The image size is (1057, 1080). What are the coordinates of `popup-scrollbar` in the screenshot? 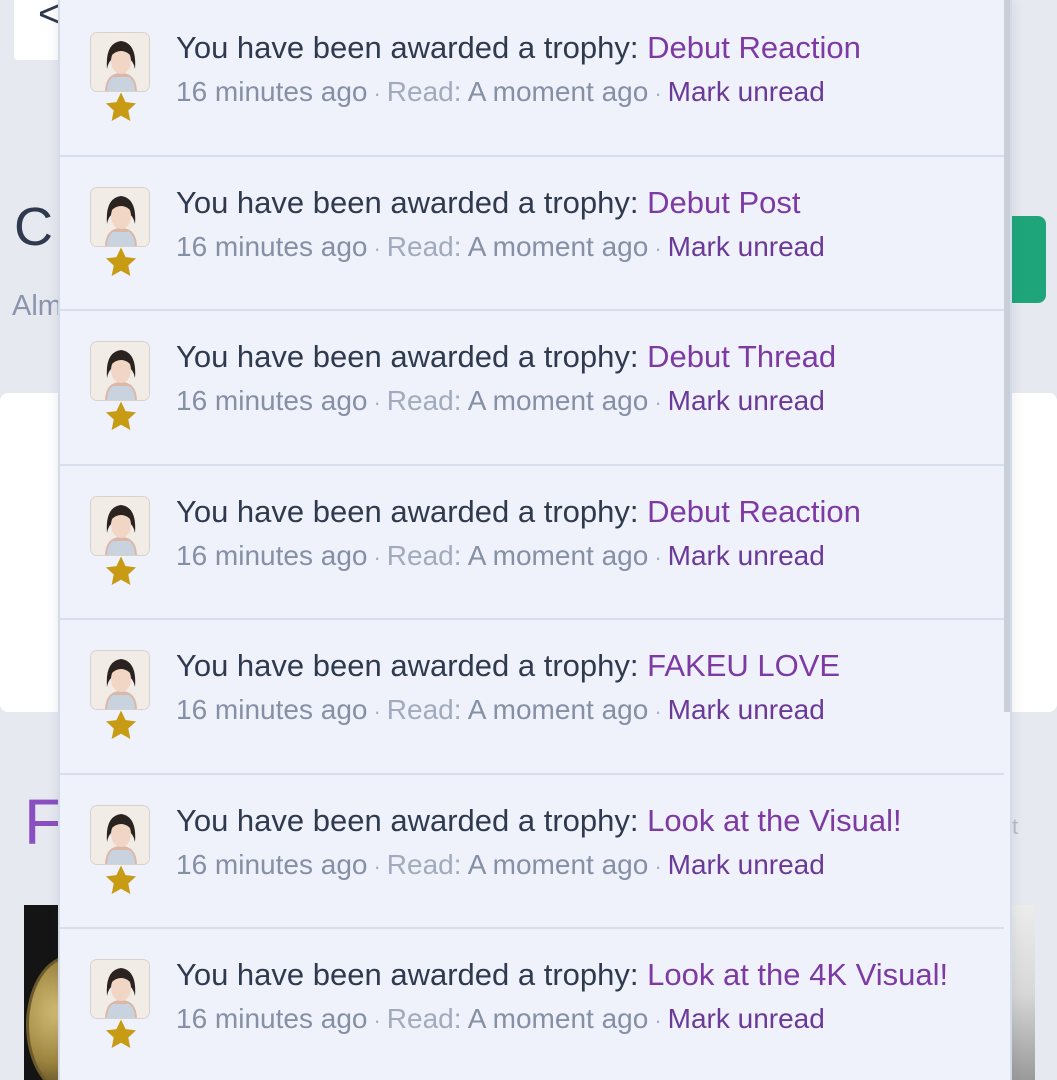 It's located at (1007, 356).